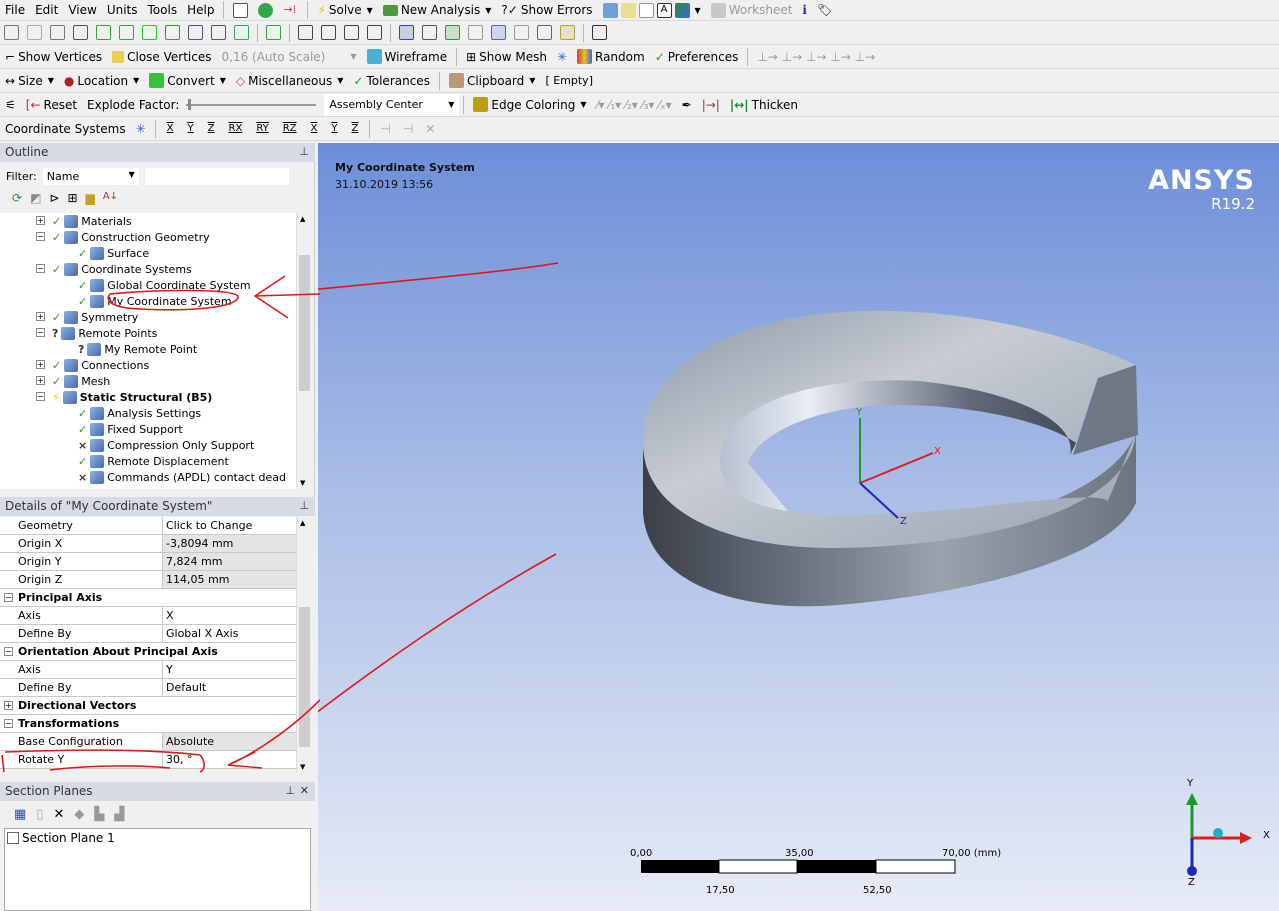 This screenshot has height=911, width=1279. What do you see at coordinates (149, 32) in the screenshot?
I see `face-select-button` at bounding box center [149, 32].